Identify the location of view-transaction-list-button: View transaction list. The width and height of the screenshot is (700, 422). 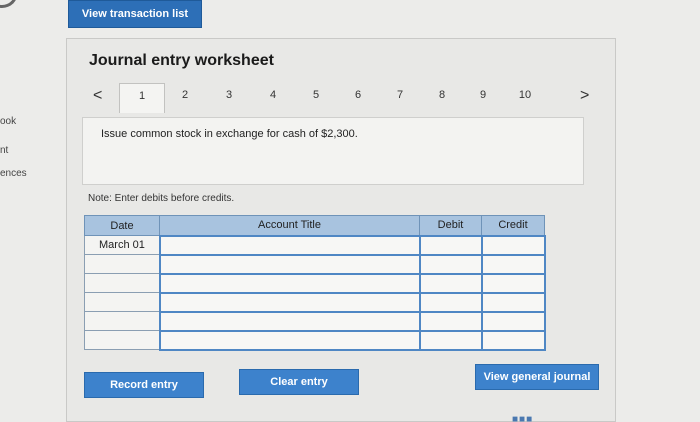
(135, 14).